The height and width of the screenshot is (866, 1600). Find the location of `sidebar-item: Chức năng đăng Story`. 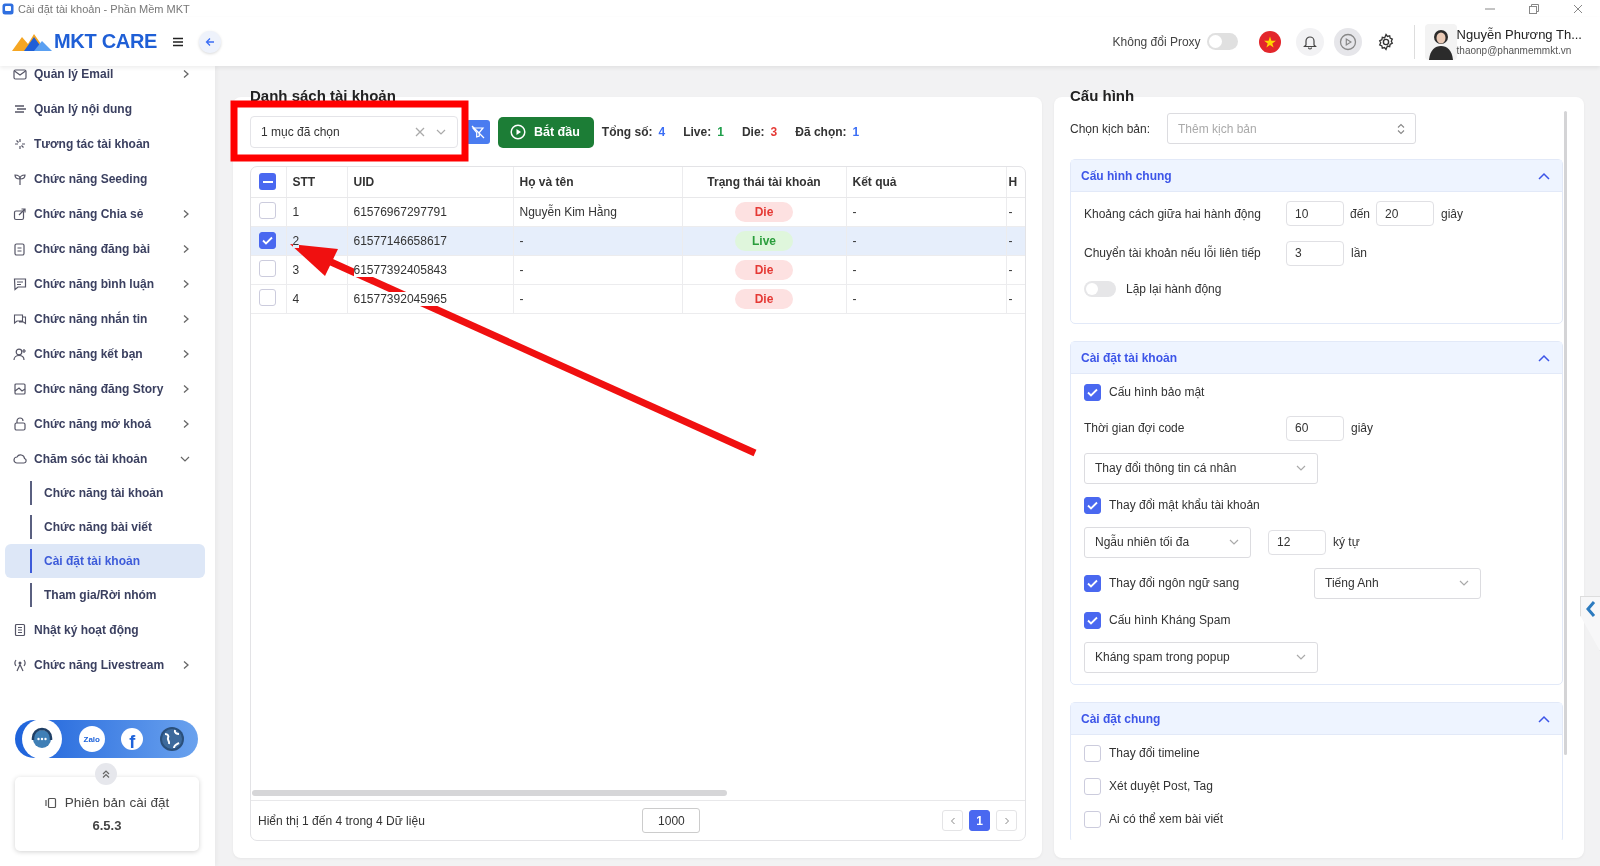

sidebar-item: Chức năng đăng Story is located at coordinates (107, 388).